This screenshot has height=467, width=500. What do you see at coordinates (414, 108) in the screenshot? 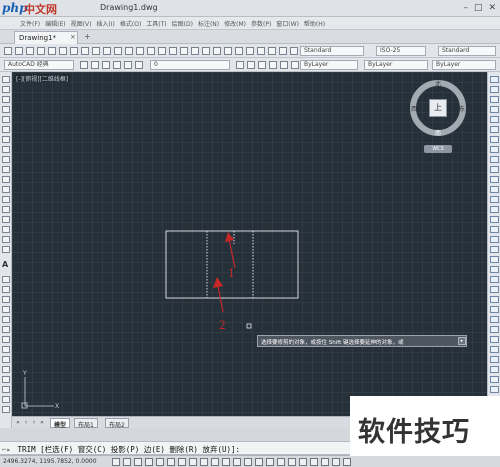
I see `compass-west: 西` at bounding box center [414, 108].